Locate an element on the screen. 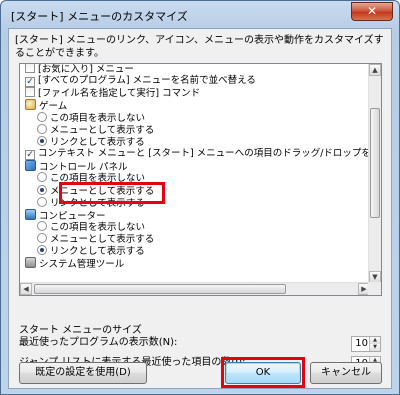 The image size is (400, 395). horizontal-scrollbar: ◀ ▶ is located at coordinates (195, 288).